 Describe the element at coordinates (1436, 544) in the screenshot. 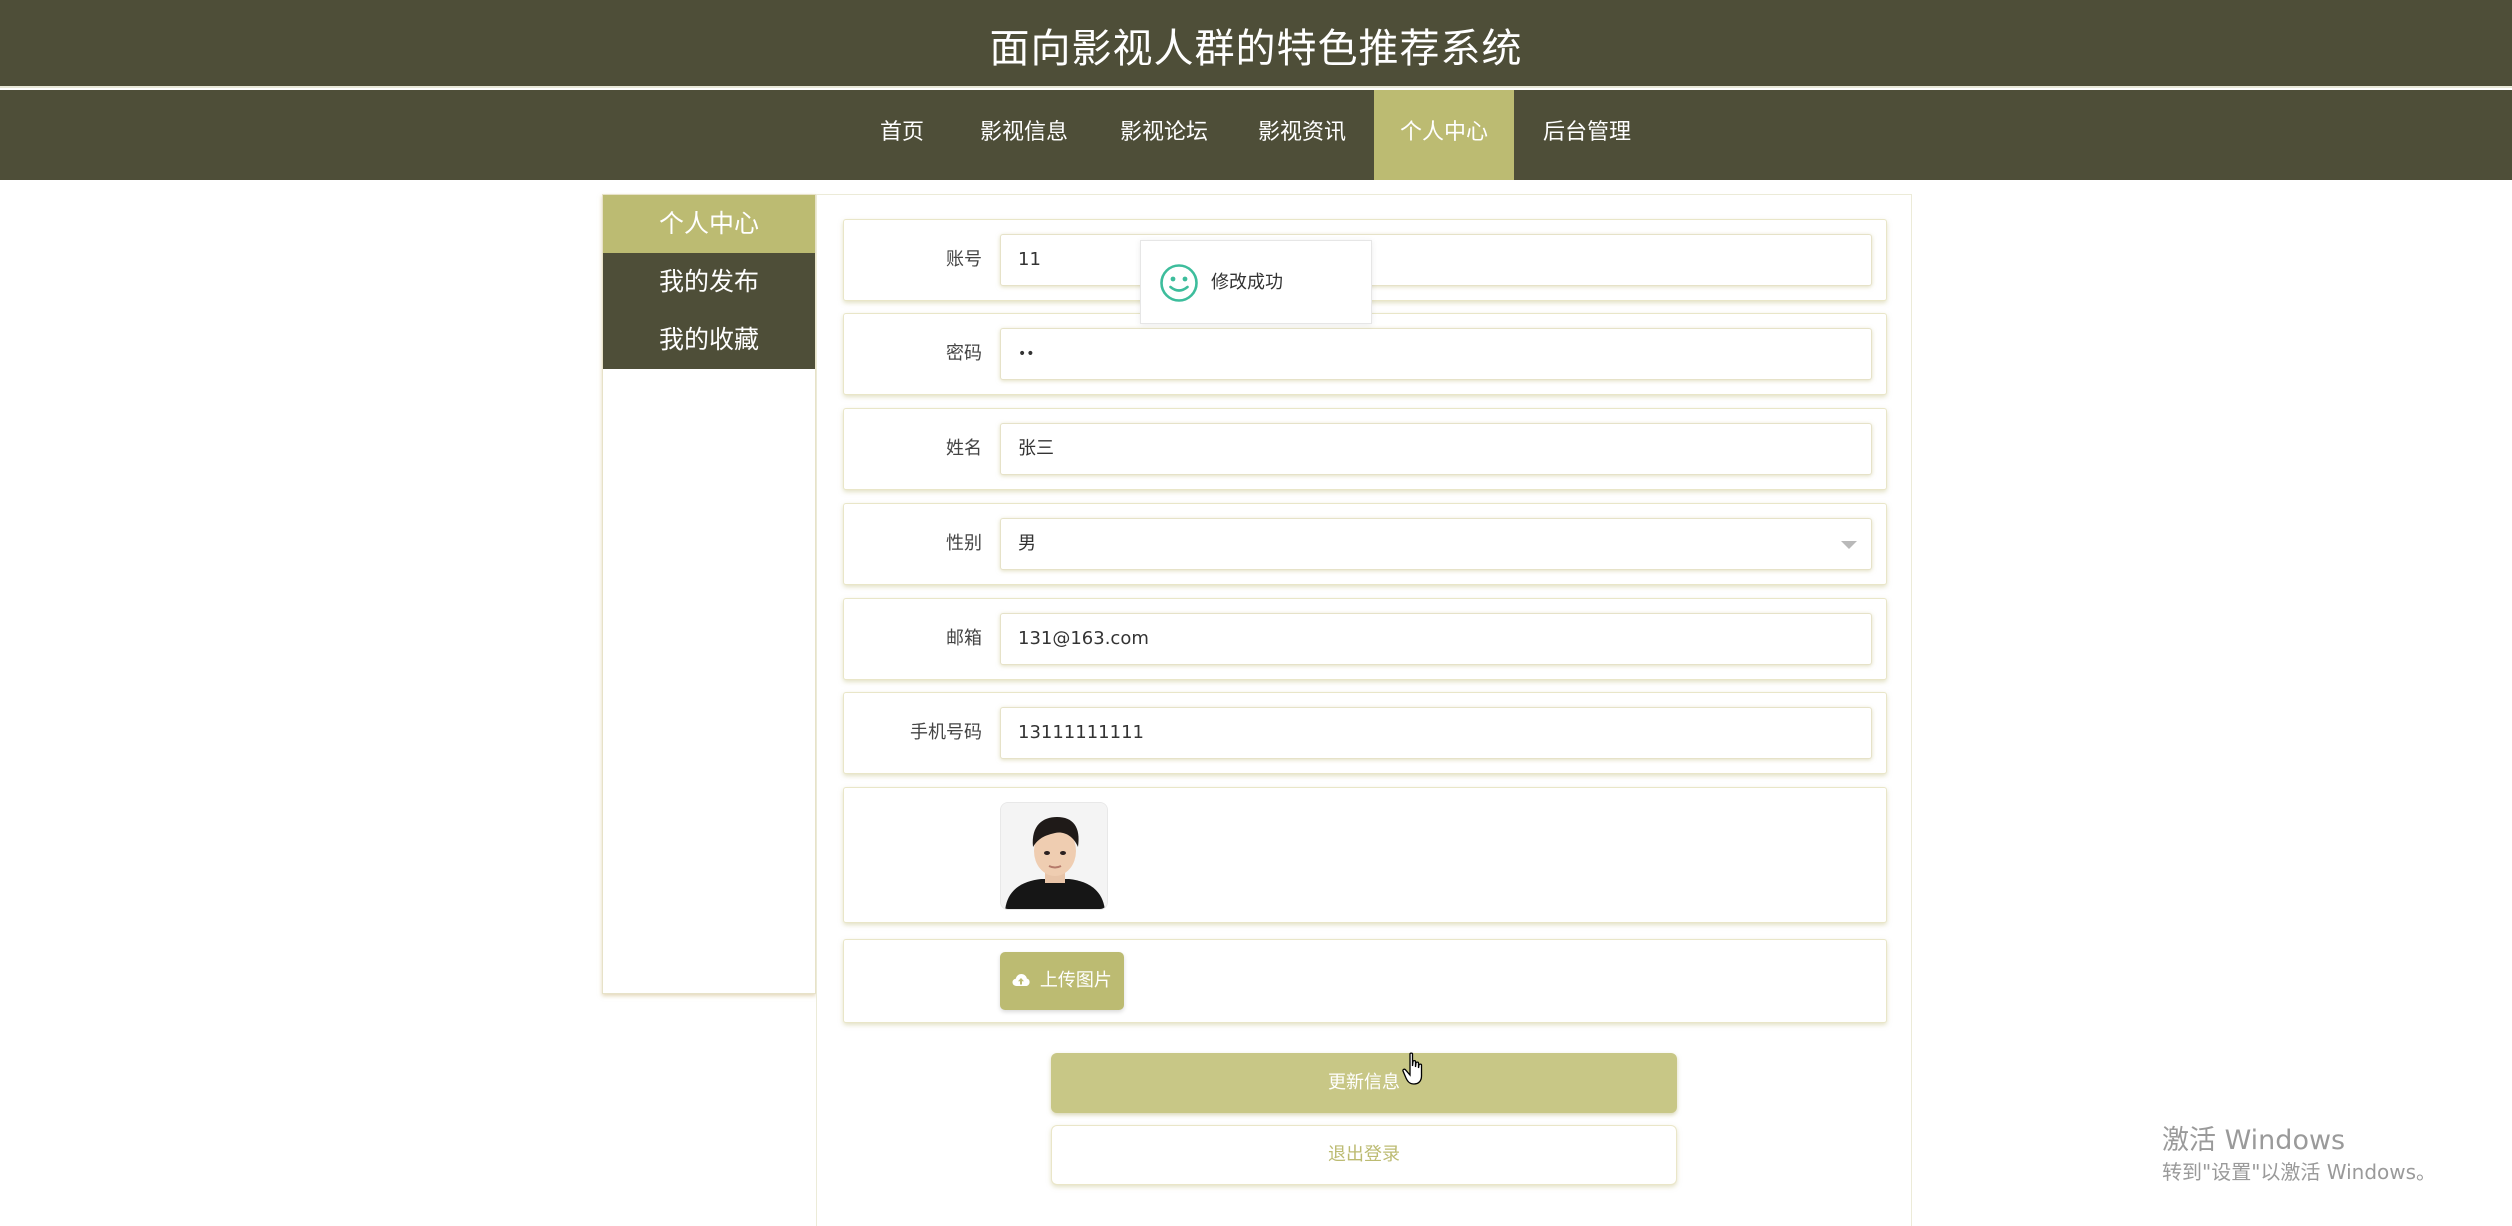

I see `gender-select: 男` at that location.